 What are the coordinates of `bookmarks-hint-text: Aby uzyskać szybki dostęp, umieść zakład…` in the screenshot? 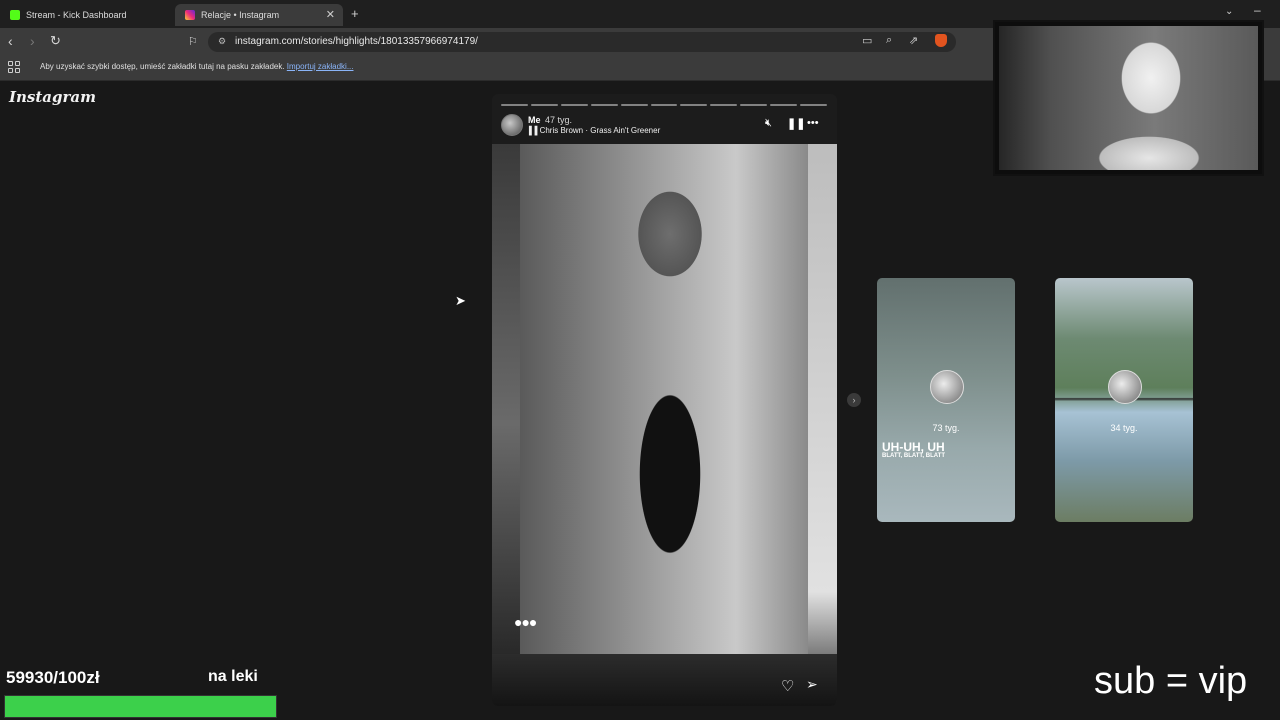 It's located at (162, 66).